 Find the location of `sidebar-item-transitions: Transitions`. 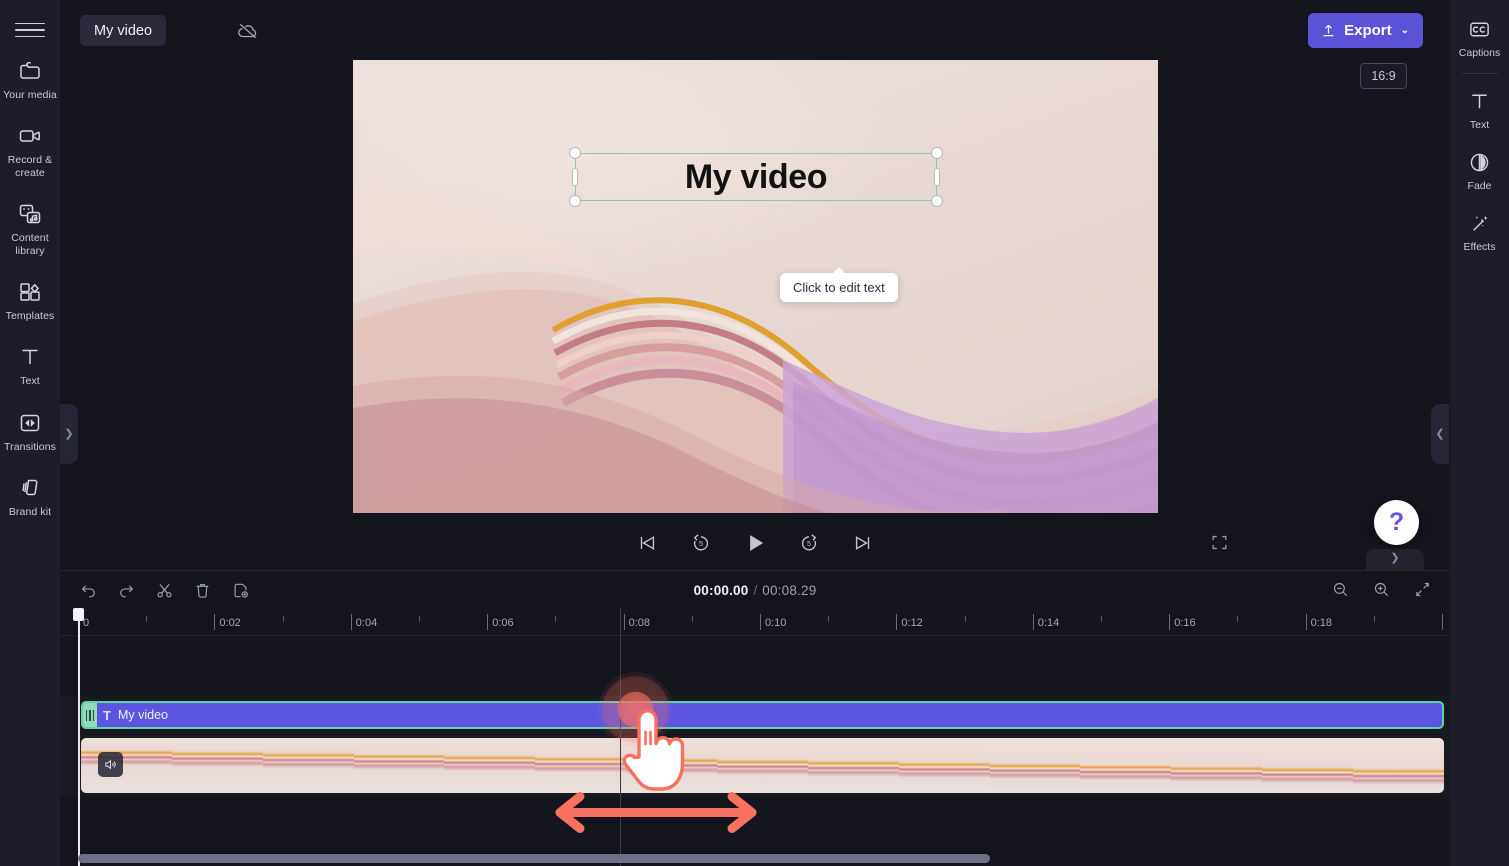

sidebar-item-transitions: Transitions is located at coordinates (30, 430).